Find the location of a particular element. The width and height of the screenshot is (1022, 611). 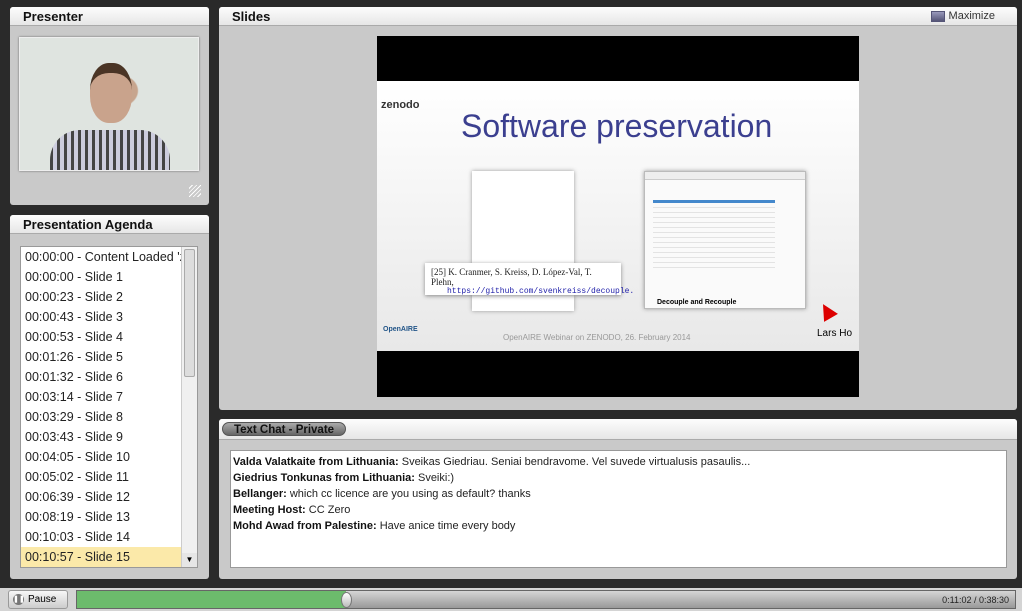

maximize-button: Maximize is located at coordinates (962, 16).